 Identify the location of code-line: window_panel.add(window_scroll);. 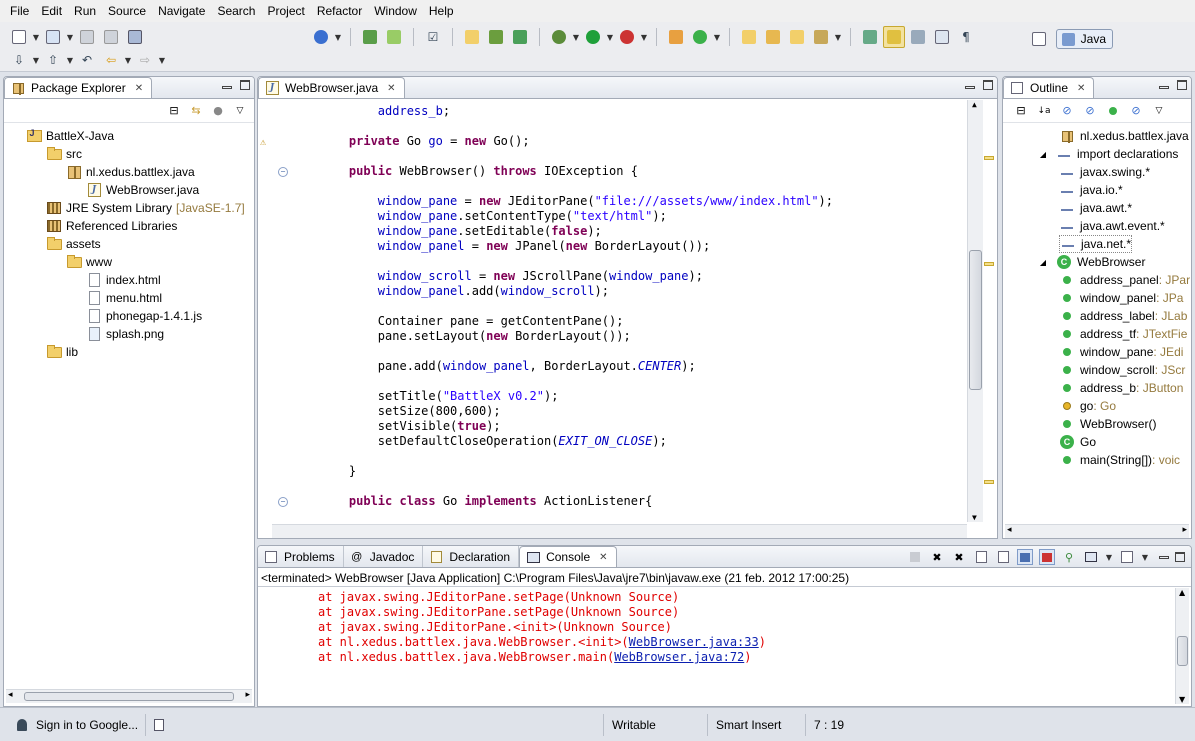
(464, 291).